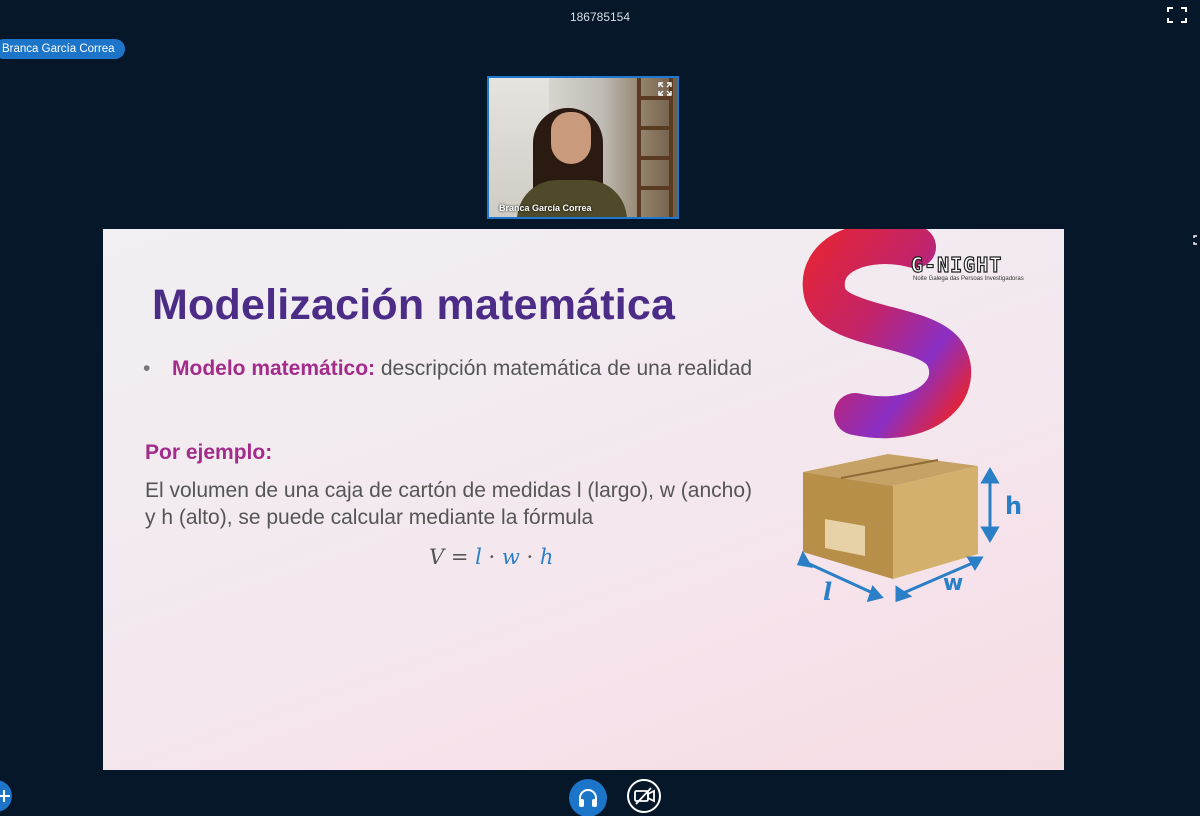  Describe the element at coordinates (510, 557) in the screenshot. I see `formula-var-w: w` at that location.